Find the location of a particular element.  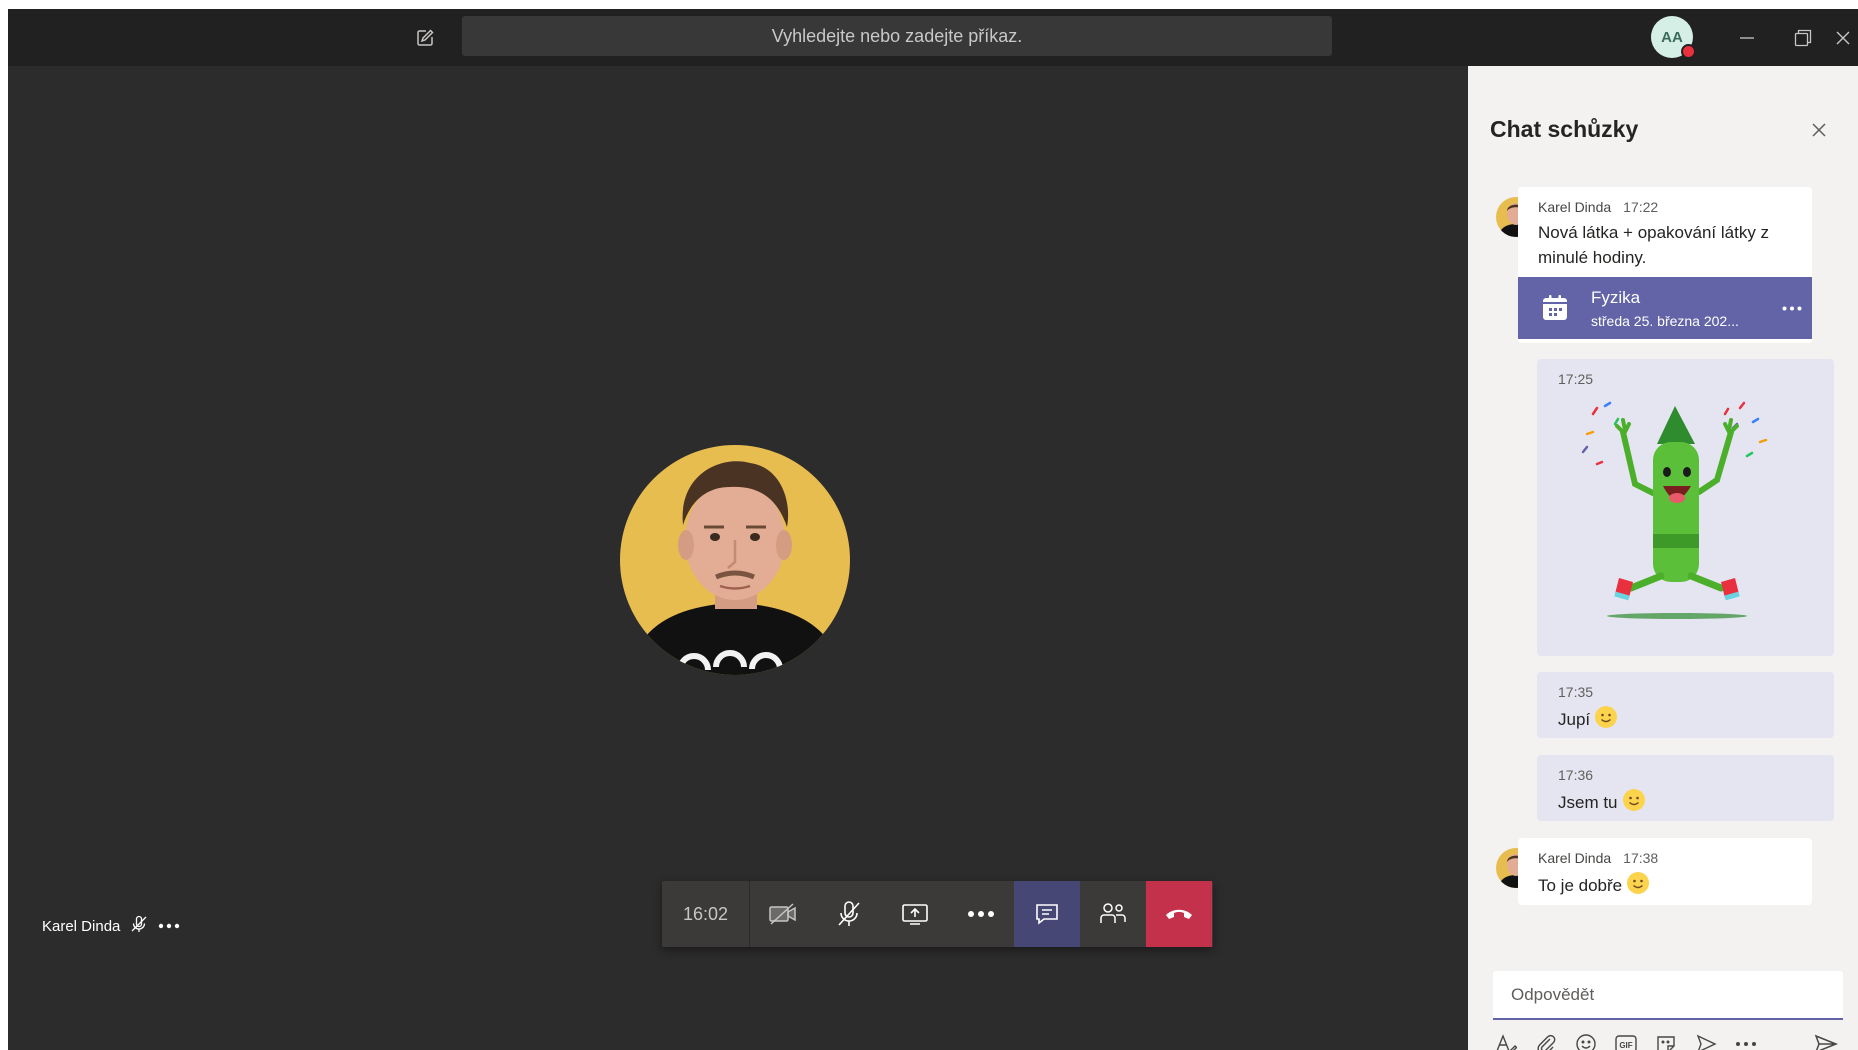

presence-busy-icon is located at coordinates (1688, 51).